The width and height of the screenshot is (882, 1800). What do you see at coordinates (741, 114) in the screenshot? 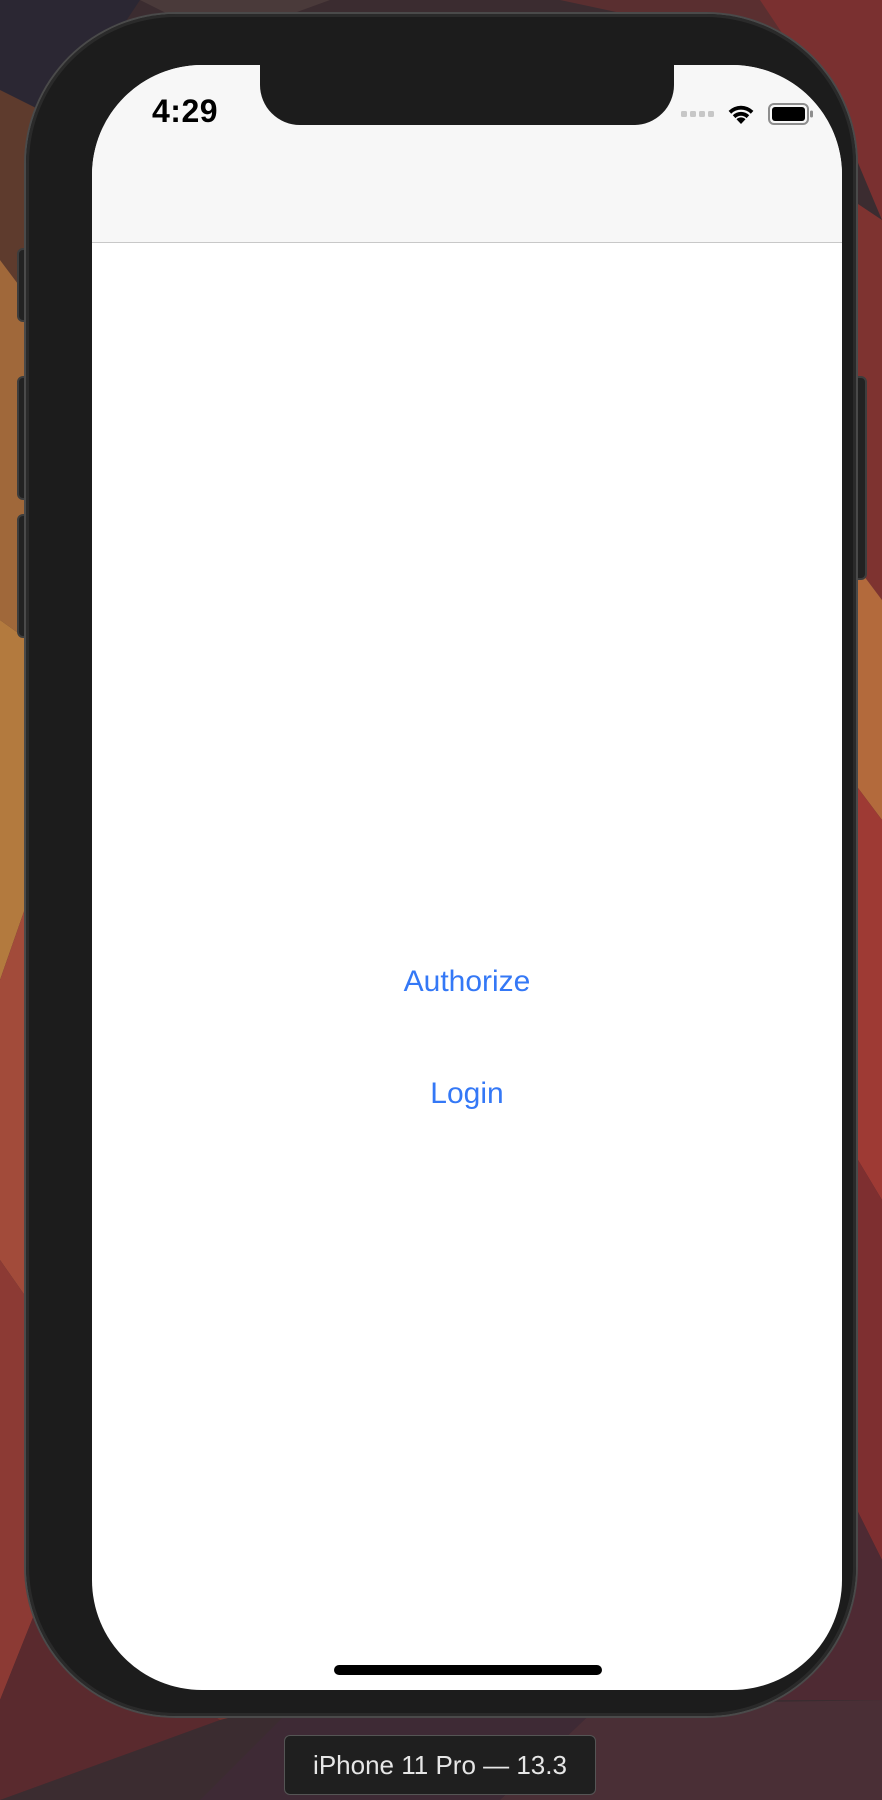
I see `wifi-icon` at bounding box center [741, 114].